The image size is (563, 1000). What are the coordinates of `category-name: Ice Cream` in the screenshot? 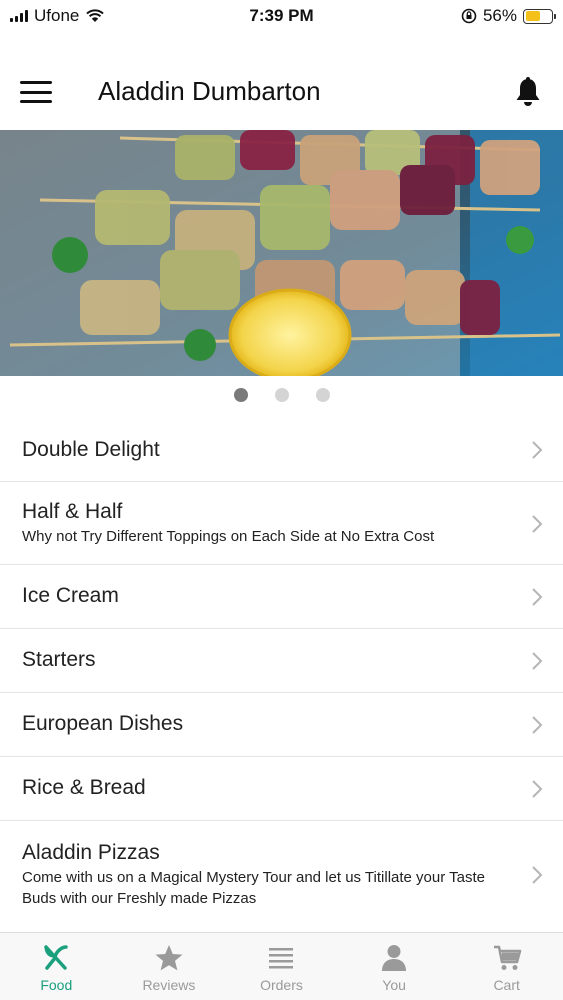 It's located at (70, 595).